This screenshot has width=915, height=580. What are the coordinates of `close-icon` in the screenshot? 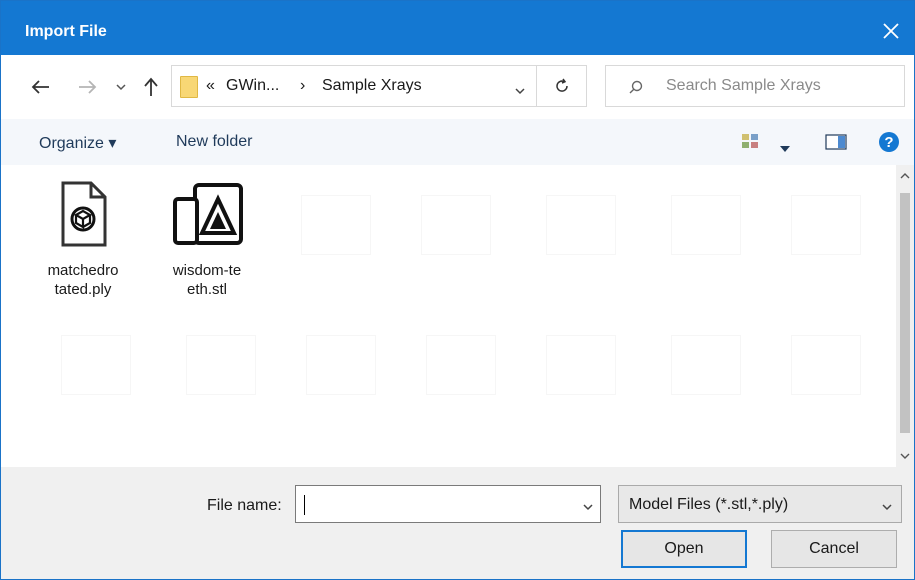 It's located at (891, 31).